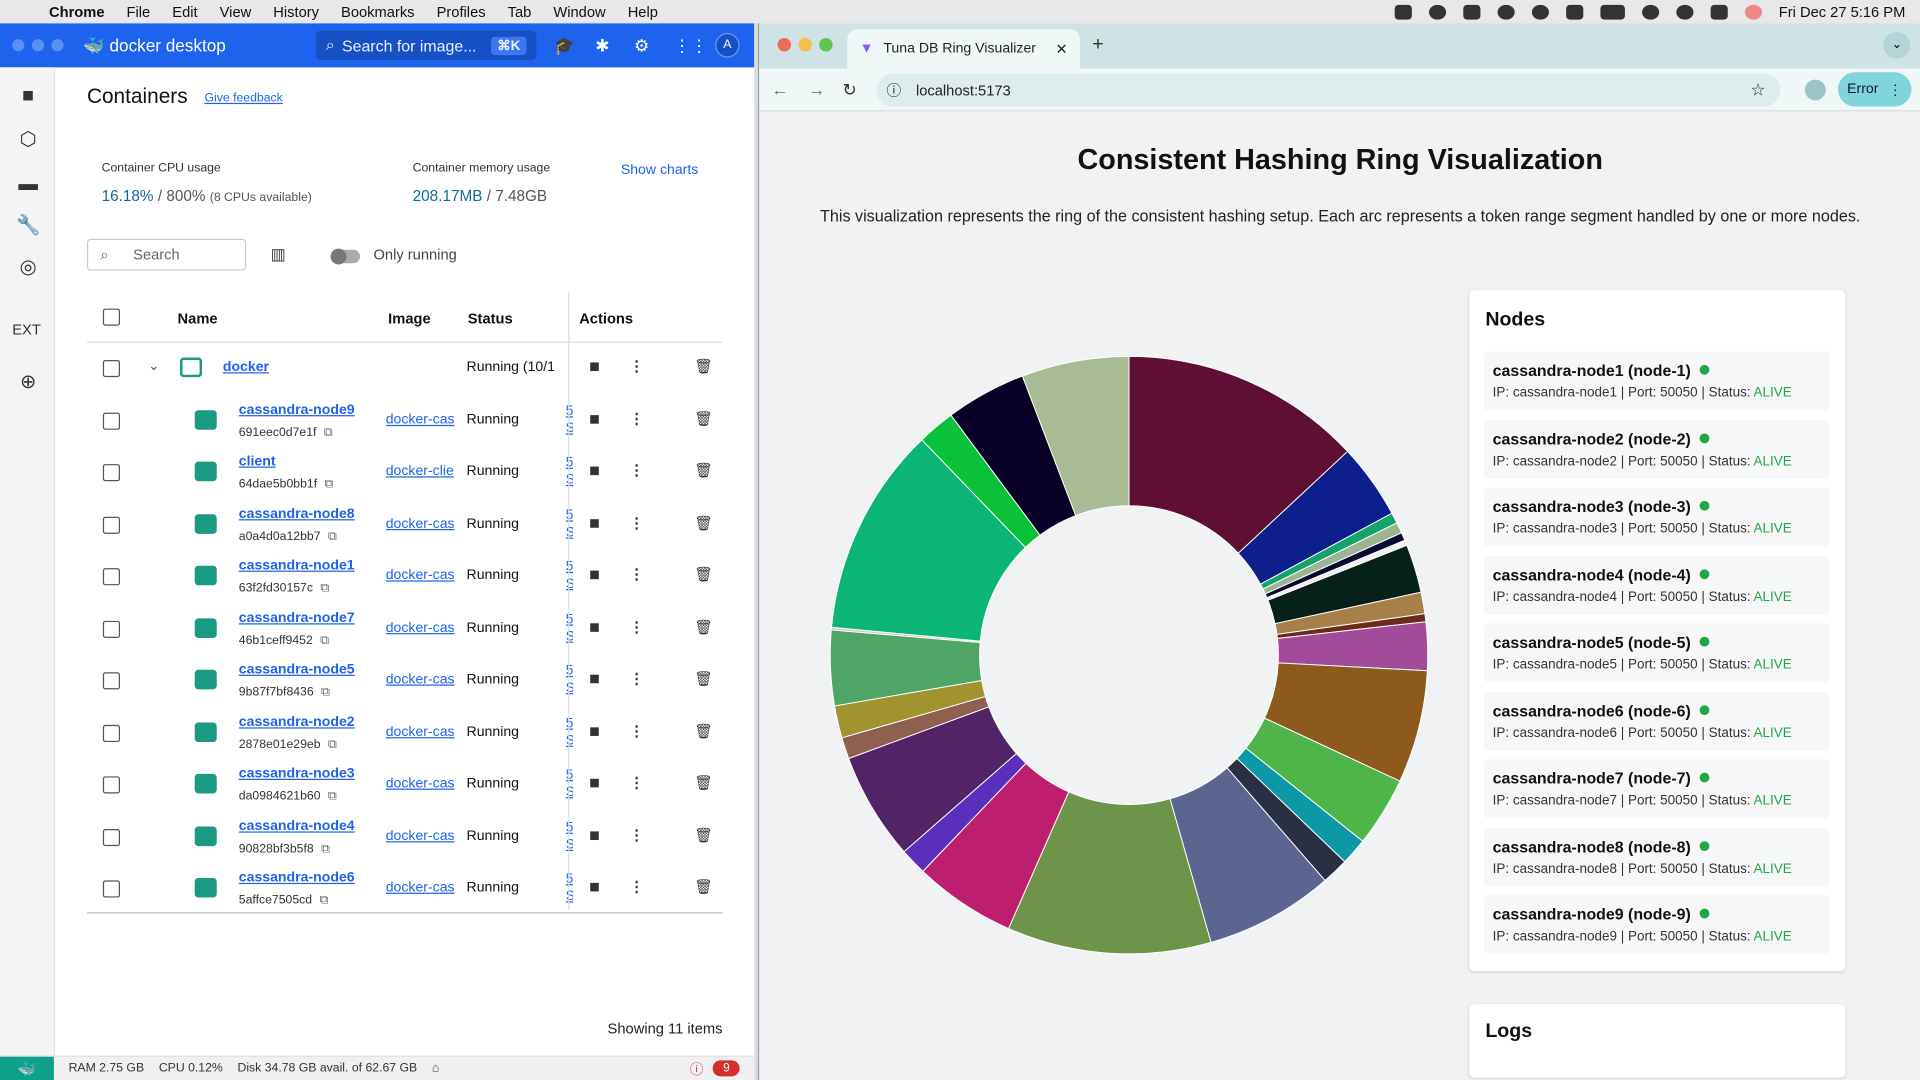 The image size is (1920, 1080). Describe the element at coordinates (297, 617) in the screenshot. I see `container-name: cassandra-node7` at that location.